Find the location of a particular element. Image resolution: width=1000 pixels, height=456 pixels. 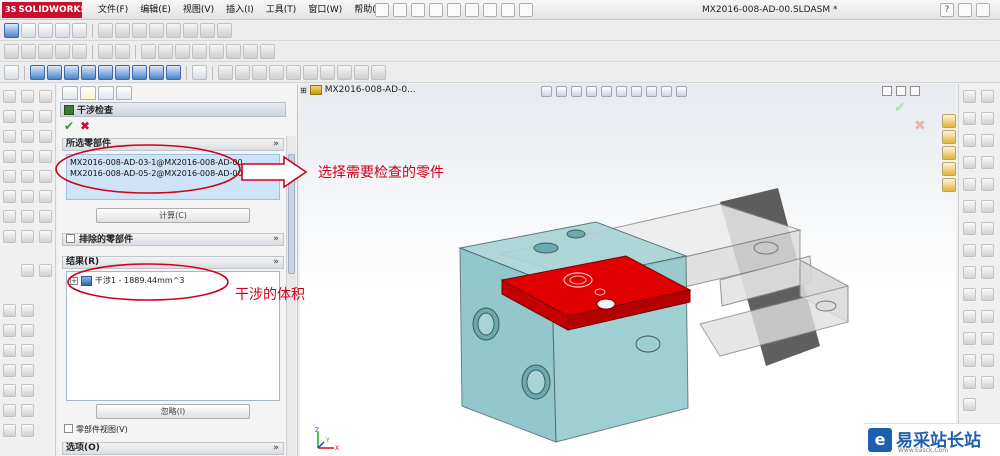

right-tool-14-icon is located at coordinates (987, 228).